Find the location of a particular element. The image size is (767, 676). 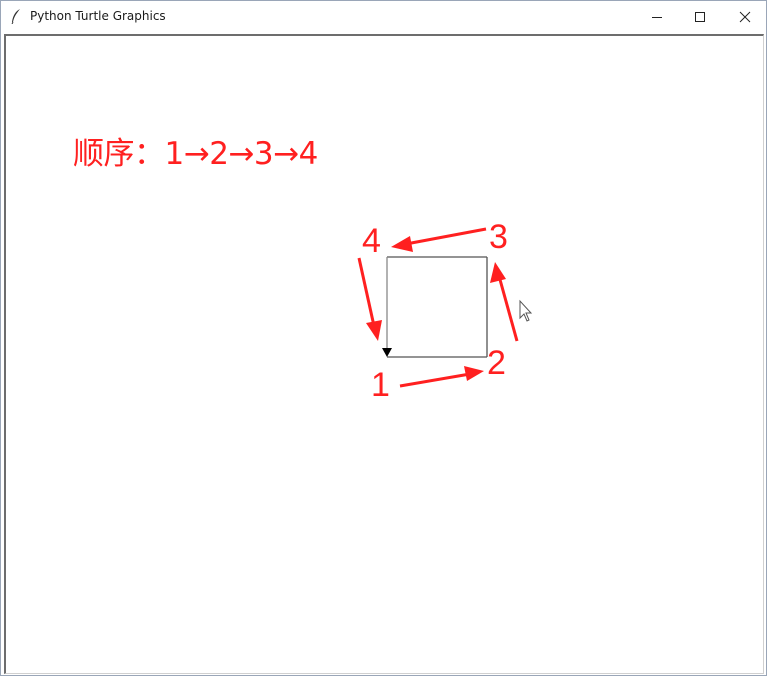

turtle-square is located at coordinates (437, 307).